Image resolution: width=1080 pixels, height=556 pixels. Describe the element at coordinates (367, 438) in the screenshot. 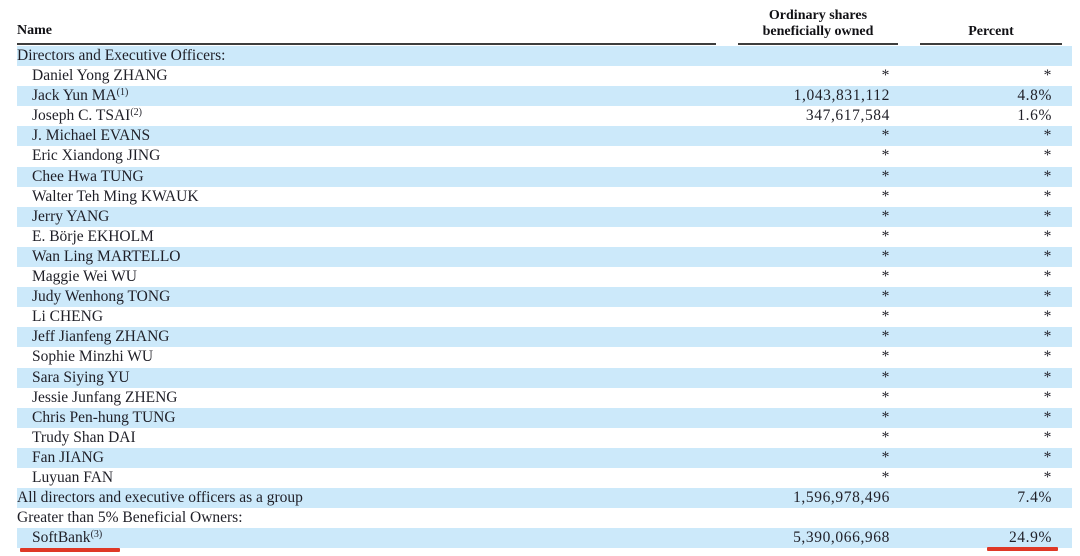

I see `name-cell: Trudy Shan DAI` at that location.